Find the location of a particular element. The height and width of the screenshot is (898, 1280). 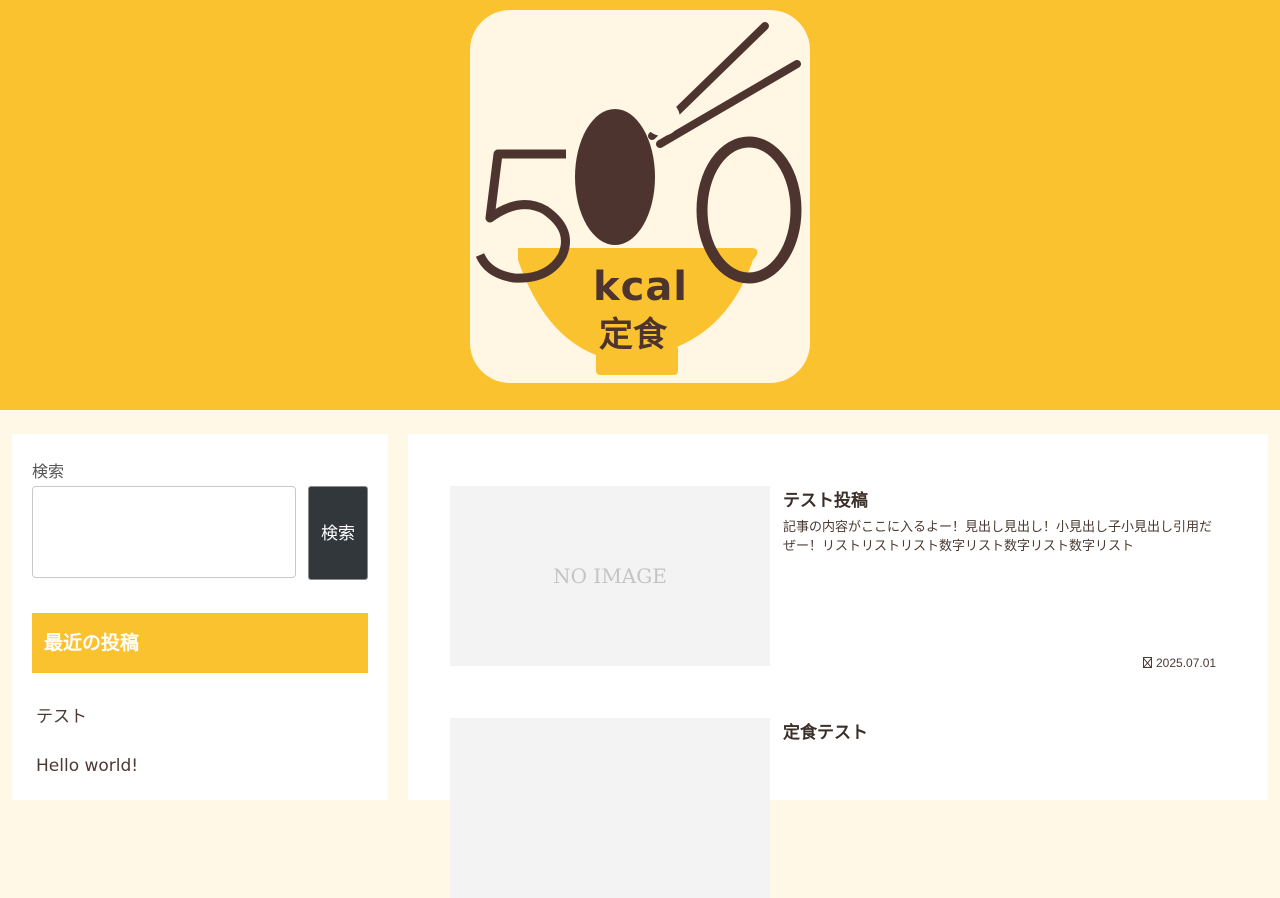

recent-posts-heading: 最近の投稿 is located at coordinates (200, 643).